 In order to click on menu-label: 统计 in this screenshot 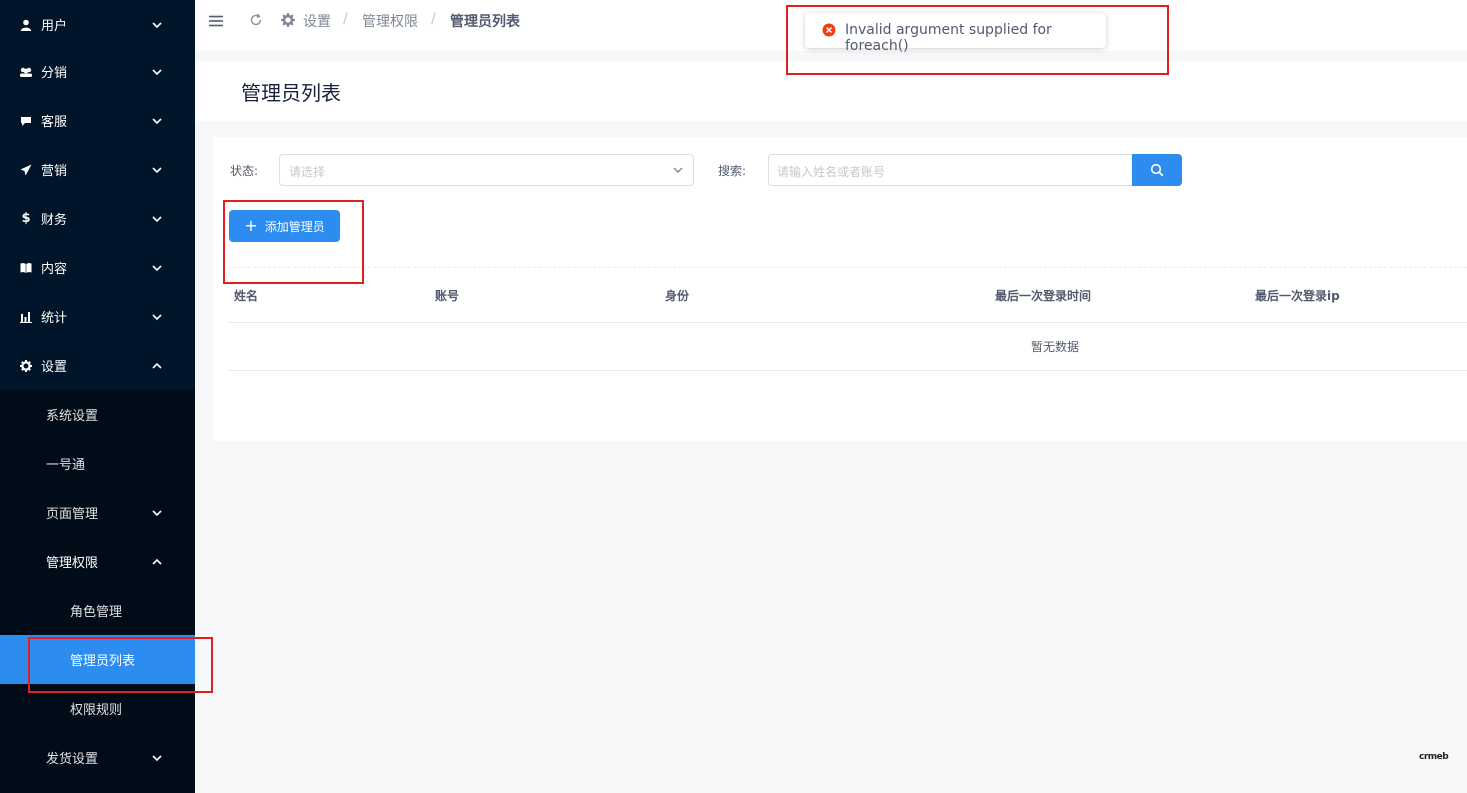, I will do `click(54, 318)`.